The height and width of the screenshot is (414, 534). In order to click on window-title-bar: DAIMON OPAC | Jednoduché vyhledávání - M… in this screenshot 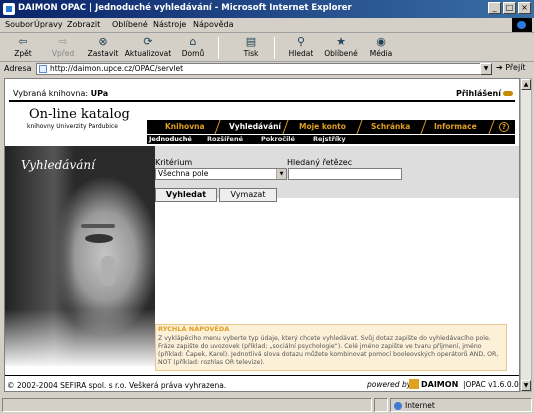, I will do `click(267, 9)`.